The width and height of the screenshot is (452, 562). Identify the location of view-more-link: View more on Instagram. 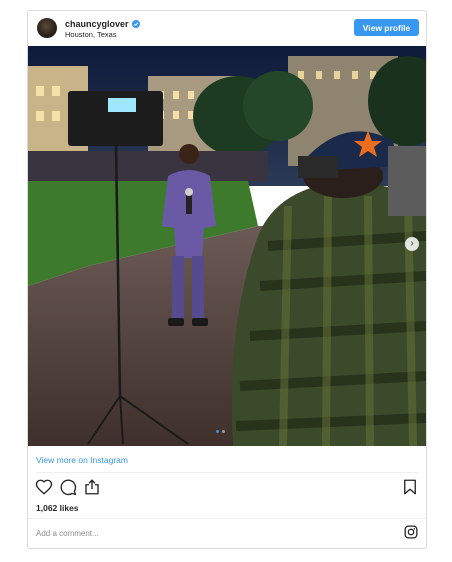
(82, 460).